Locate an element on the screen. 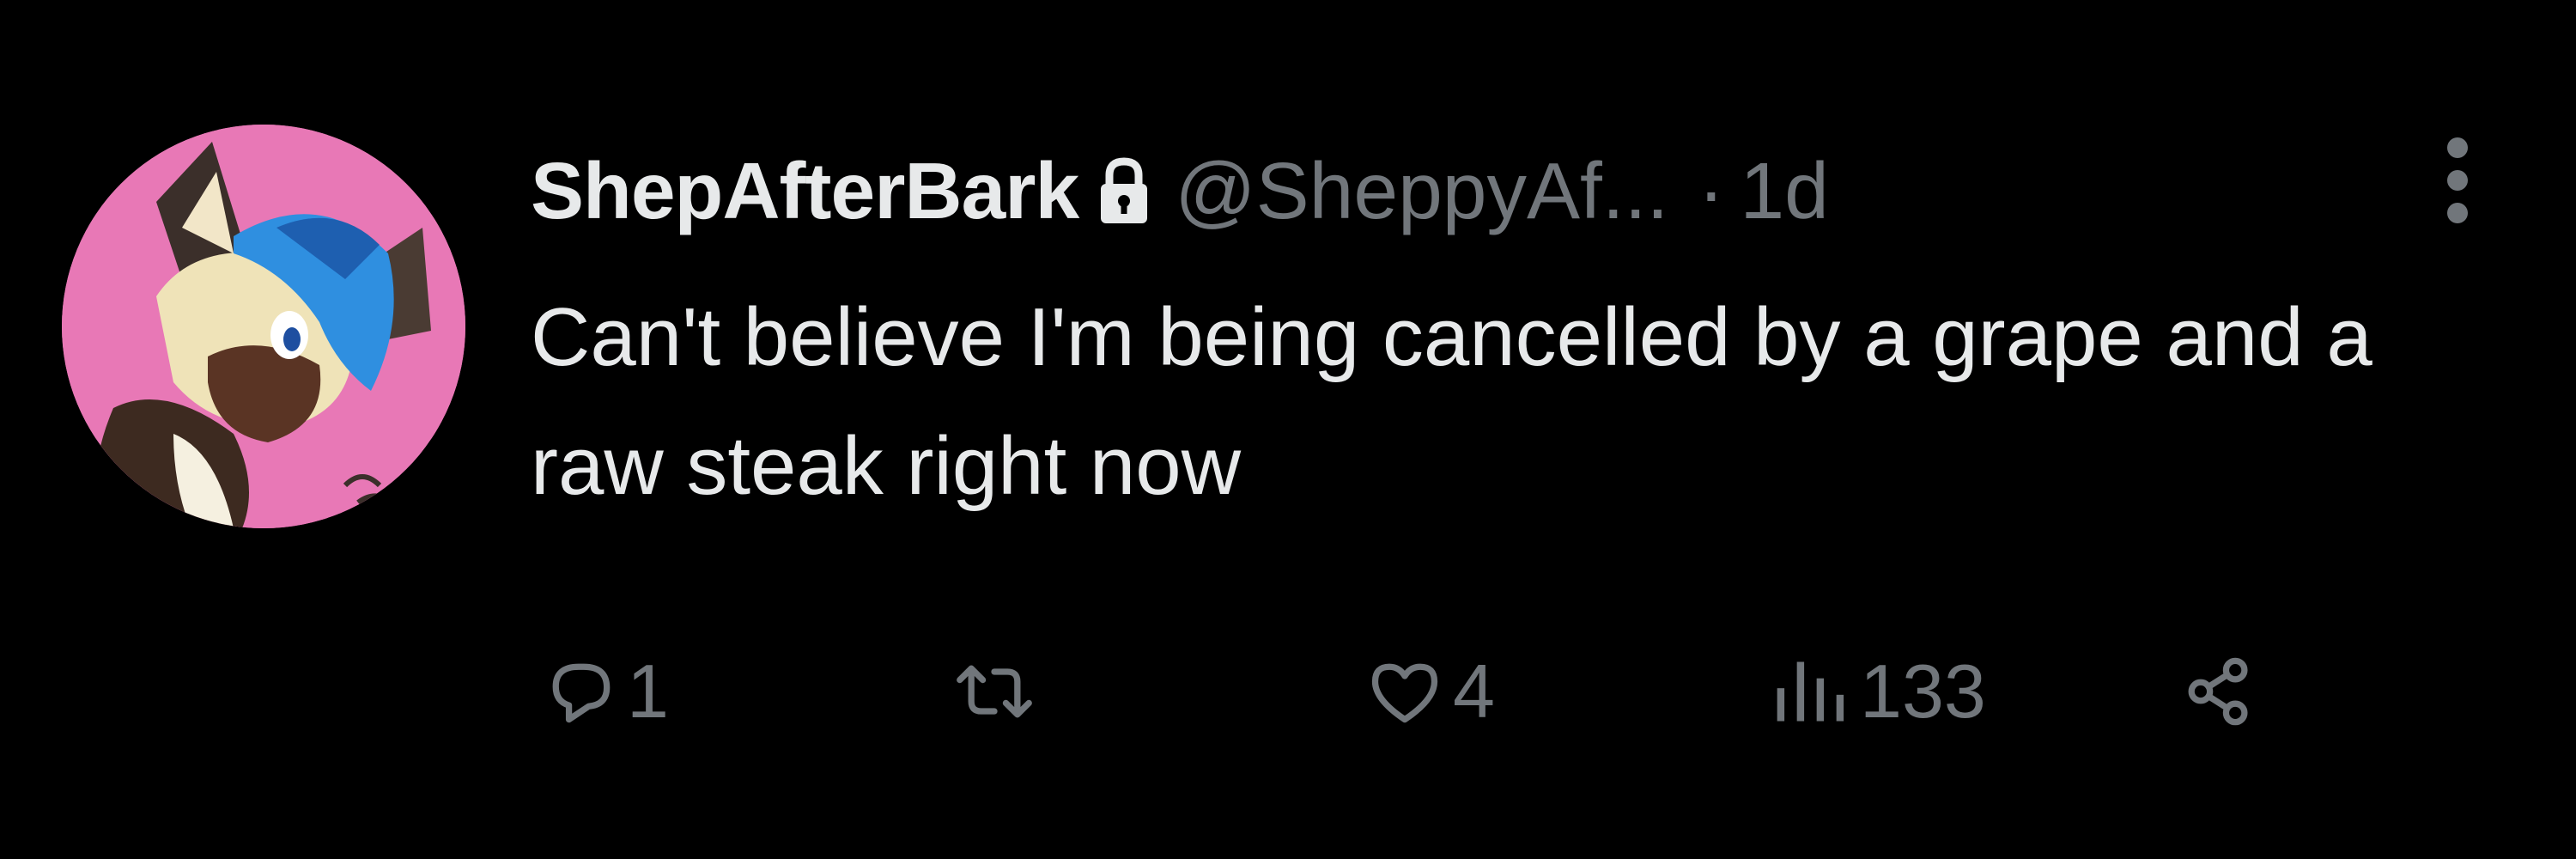  reply-button: 1 is located at coordinates (605, 692).